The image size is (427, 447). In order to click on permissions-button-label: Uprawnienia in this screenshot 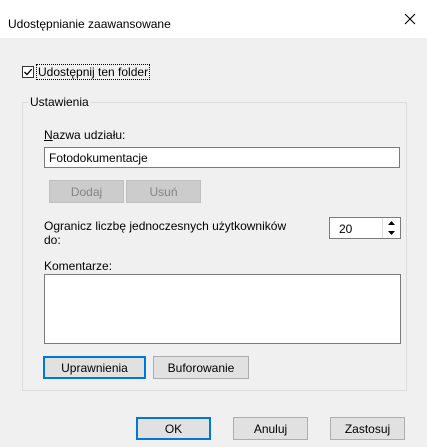, I will do `click(94, 367)`.